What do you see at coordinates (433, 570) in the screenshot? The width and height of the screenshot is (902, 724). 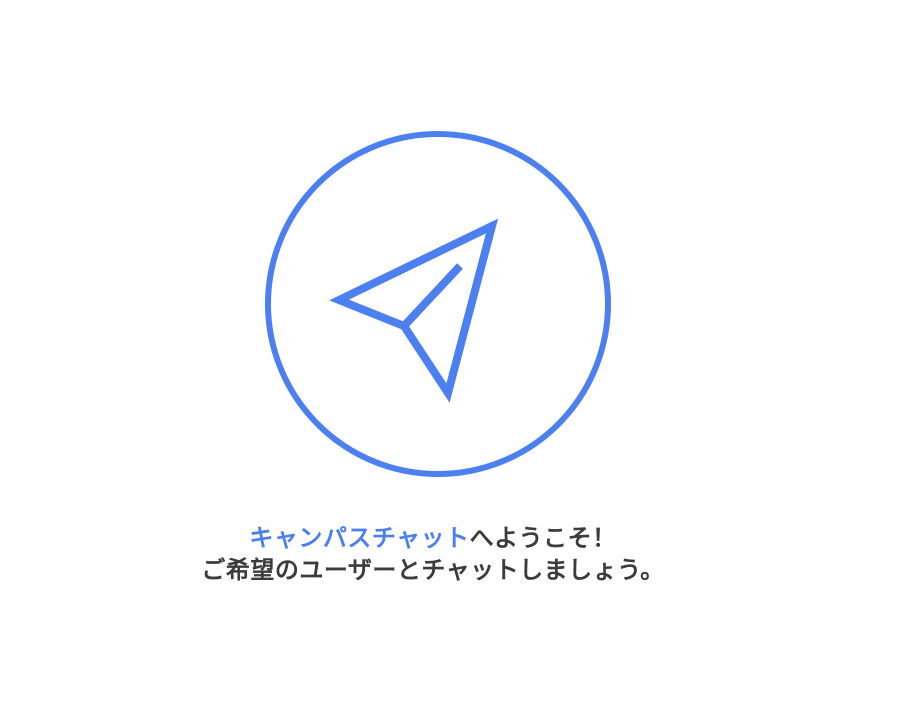 I see `instruction-text: ご希望のユーザーとチャットしましょう。` at bounding box center [433, 570].